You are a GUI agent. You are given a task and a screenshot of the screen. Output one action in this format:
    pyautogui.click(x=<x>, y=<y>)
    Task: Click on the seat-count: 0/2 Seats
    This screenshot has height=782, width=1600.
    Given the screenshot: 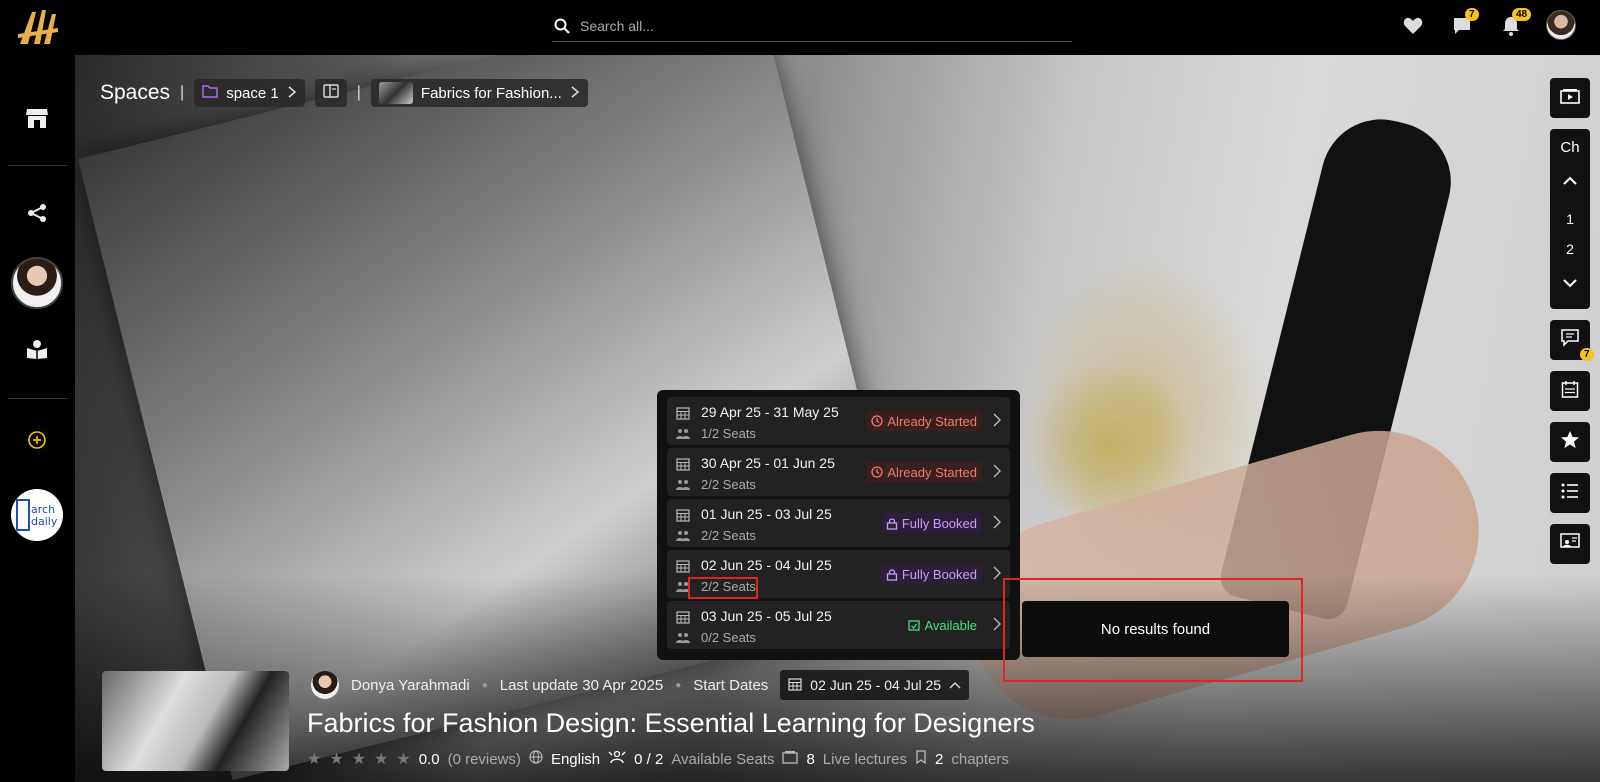 What is the action you would take?
    pyautogui.click(x=728, y=637)
    